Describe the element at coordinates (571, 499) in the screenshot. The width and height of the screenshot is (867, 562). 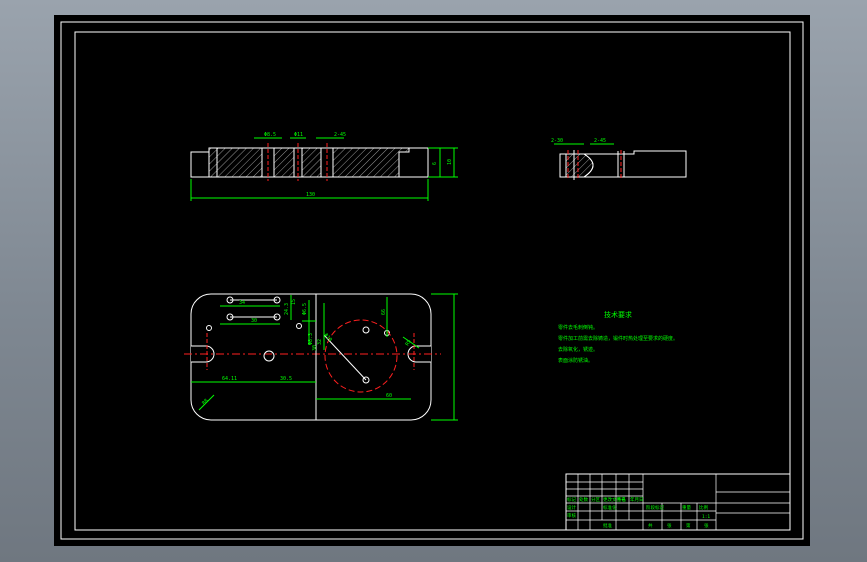
I see `tb-mark: 标记` at that location.